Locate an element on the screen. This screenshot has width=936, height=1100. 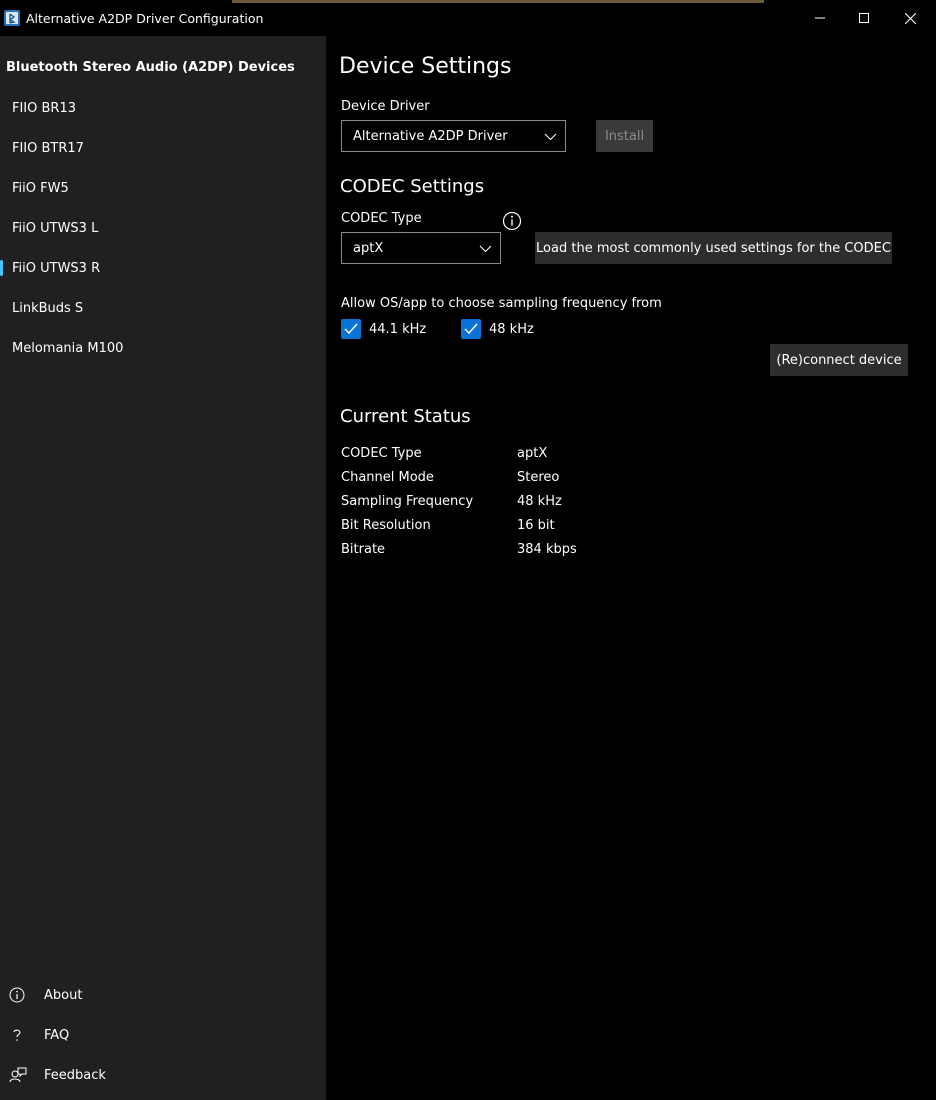
codec-type-combobox: aptX is located at coordinates (421, 248).